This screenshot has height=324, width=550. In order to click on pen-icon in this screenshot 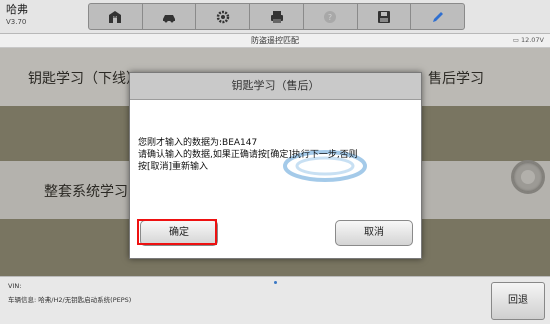, I will do `click(437, 16)`.